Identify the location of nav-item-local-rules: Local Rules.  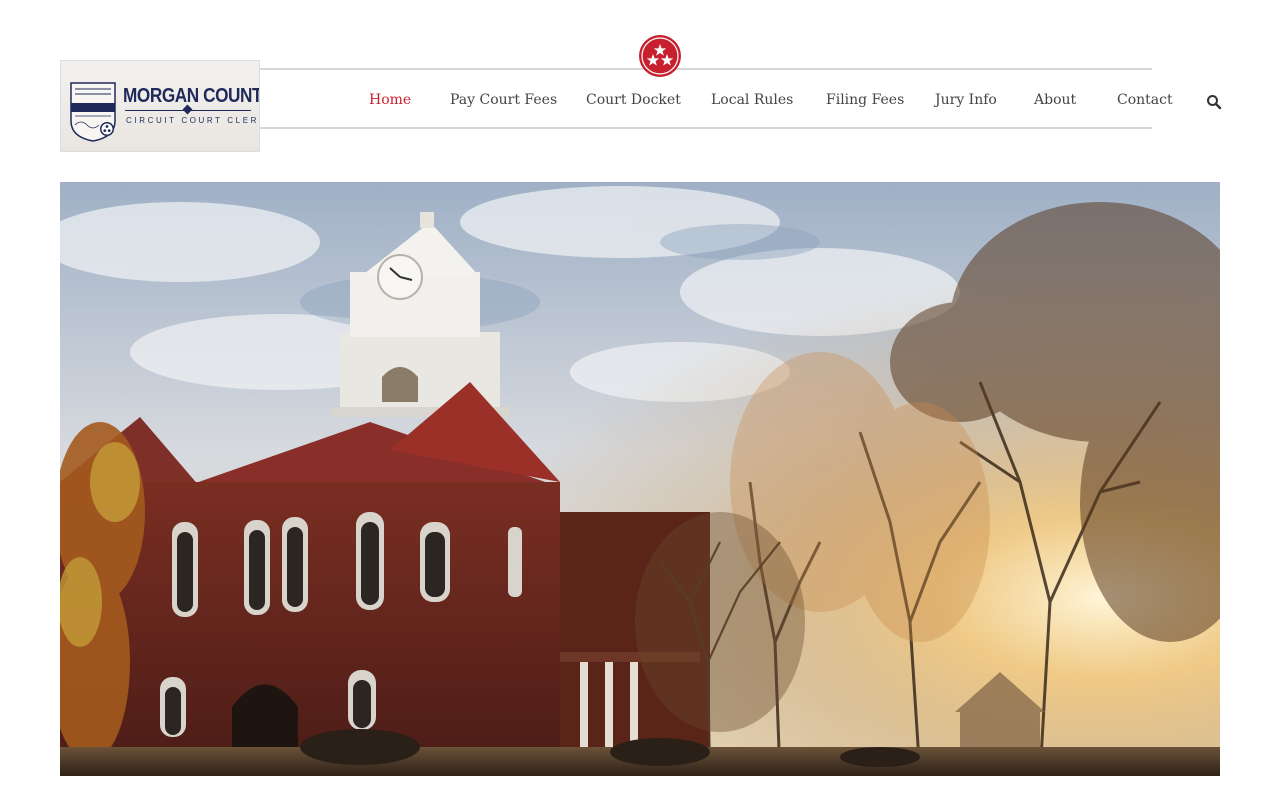
(752, 100).